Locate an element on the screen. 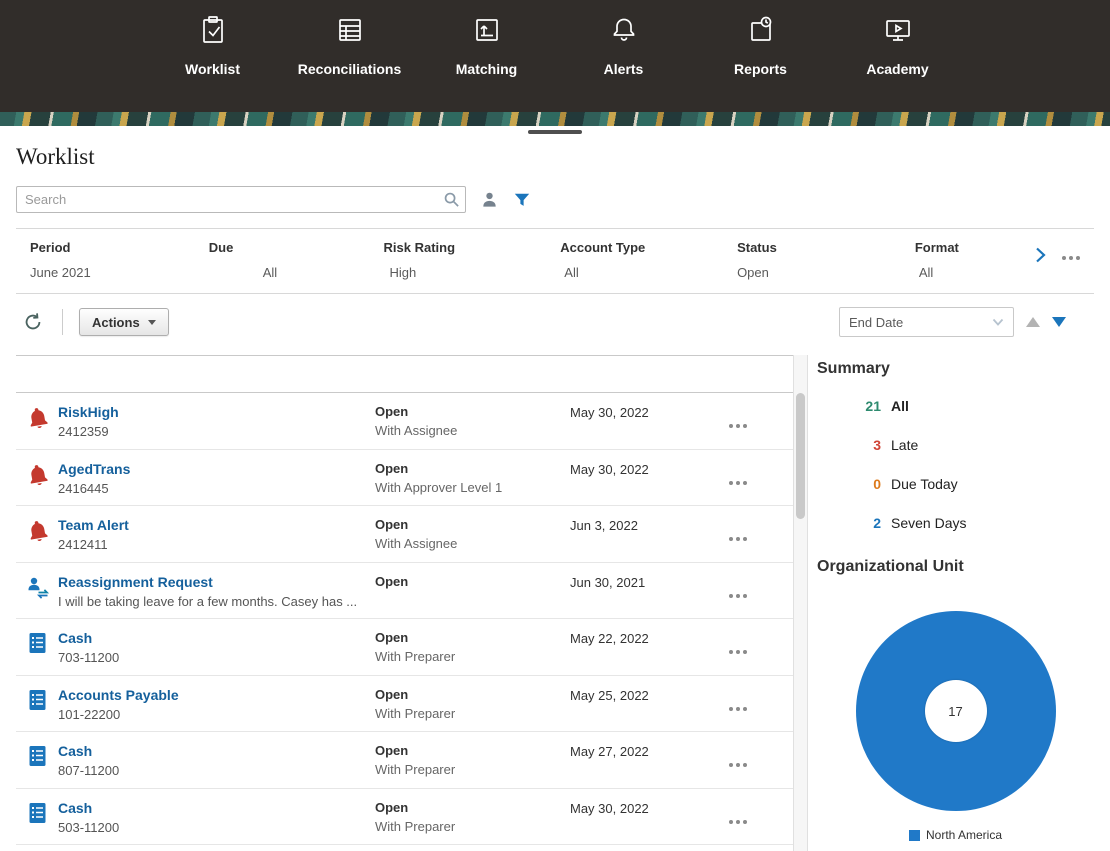  filter-label: Account Type is located at coordinates (603, 247).